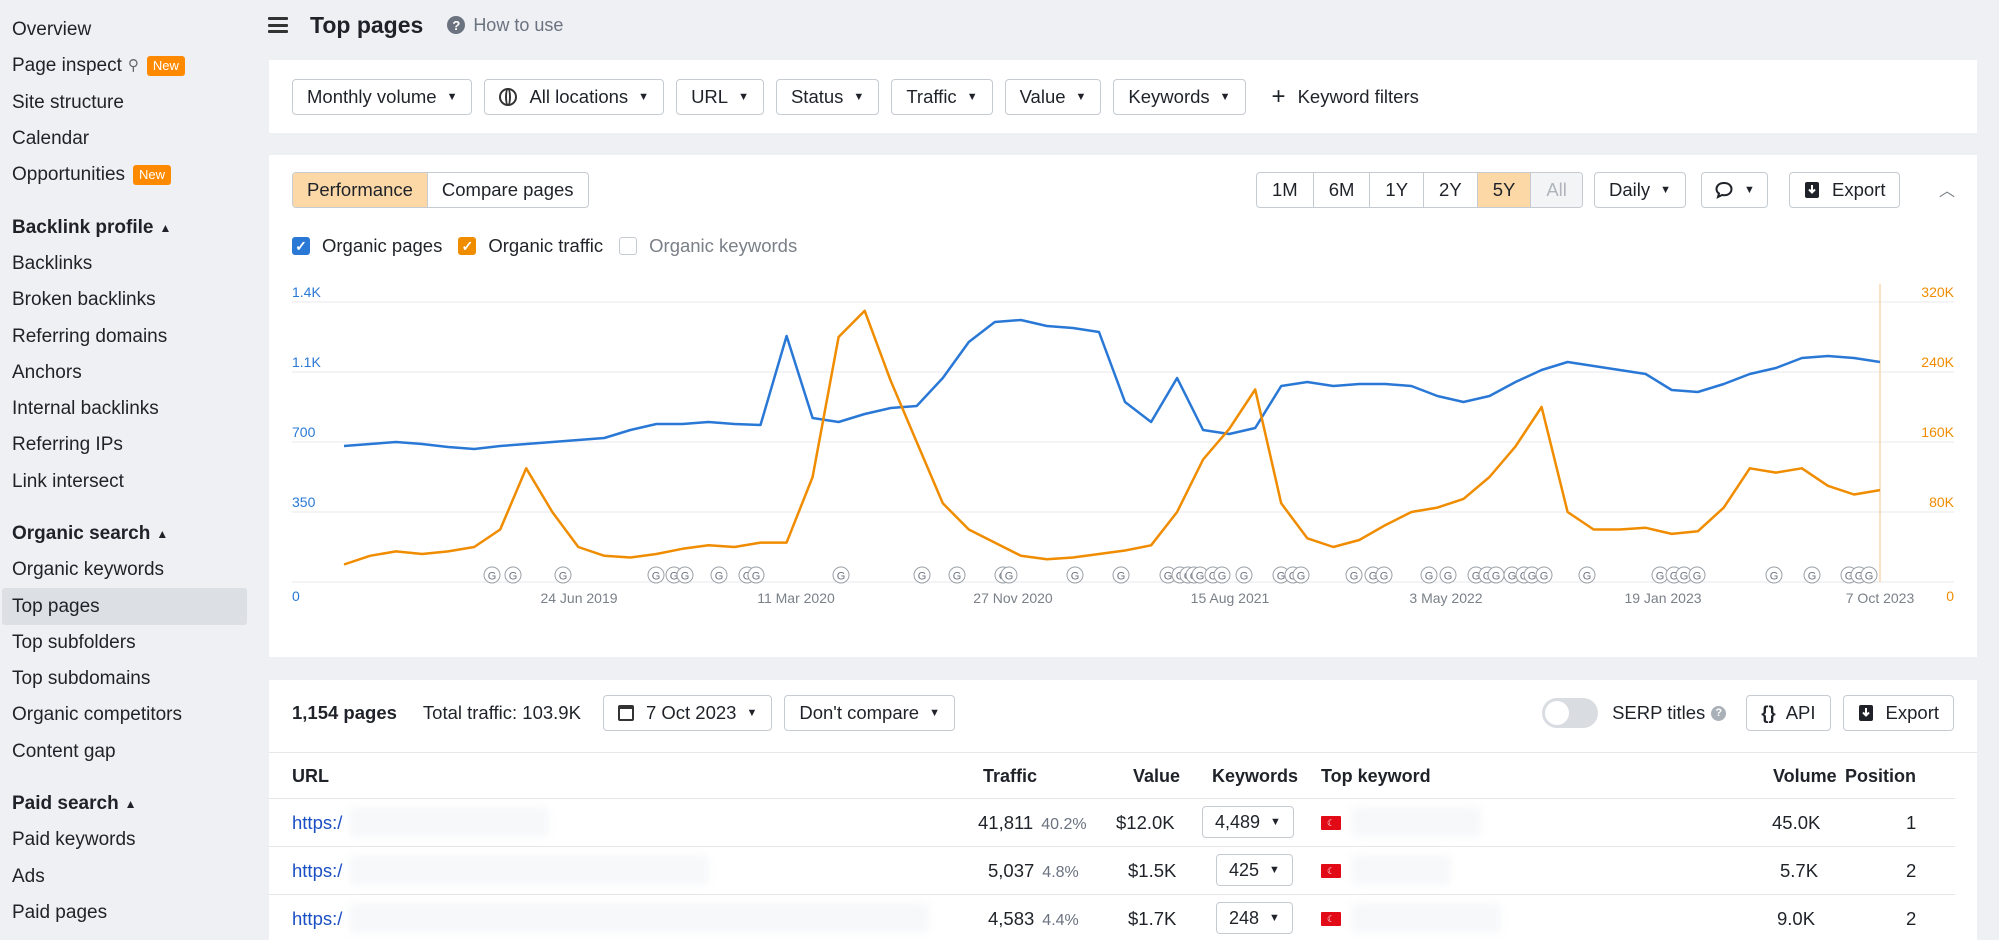 This screenshot has width=1999, height=940. I want to click on chart-export-button: Export, so click(1845, 190).